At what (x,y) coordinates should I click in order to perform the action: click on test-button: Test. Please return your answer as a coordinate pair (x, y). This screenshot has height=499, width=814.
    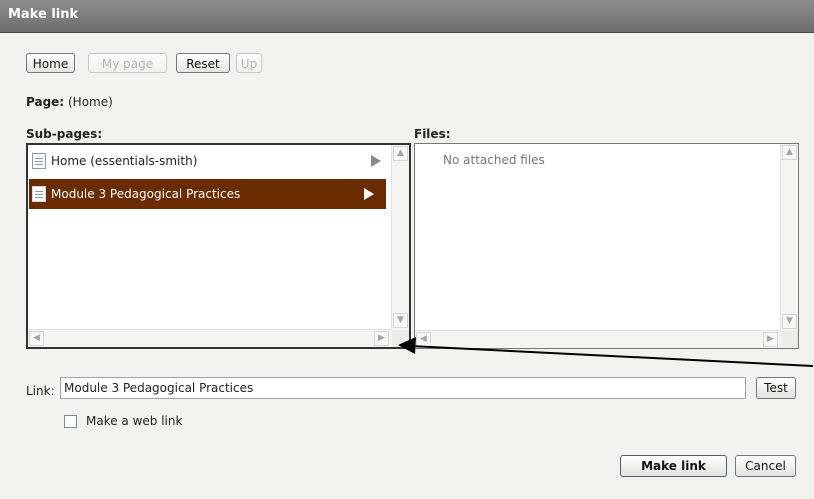
    Looking at the image, I should click on (776, 388).